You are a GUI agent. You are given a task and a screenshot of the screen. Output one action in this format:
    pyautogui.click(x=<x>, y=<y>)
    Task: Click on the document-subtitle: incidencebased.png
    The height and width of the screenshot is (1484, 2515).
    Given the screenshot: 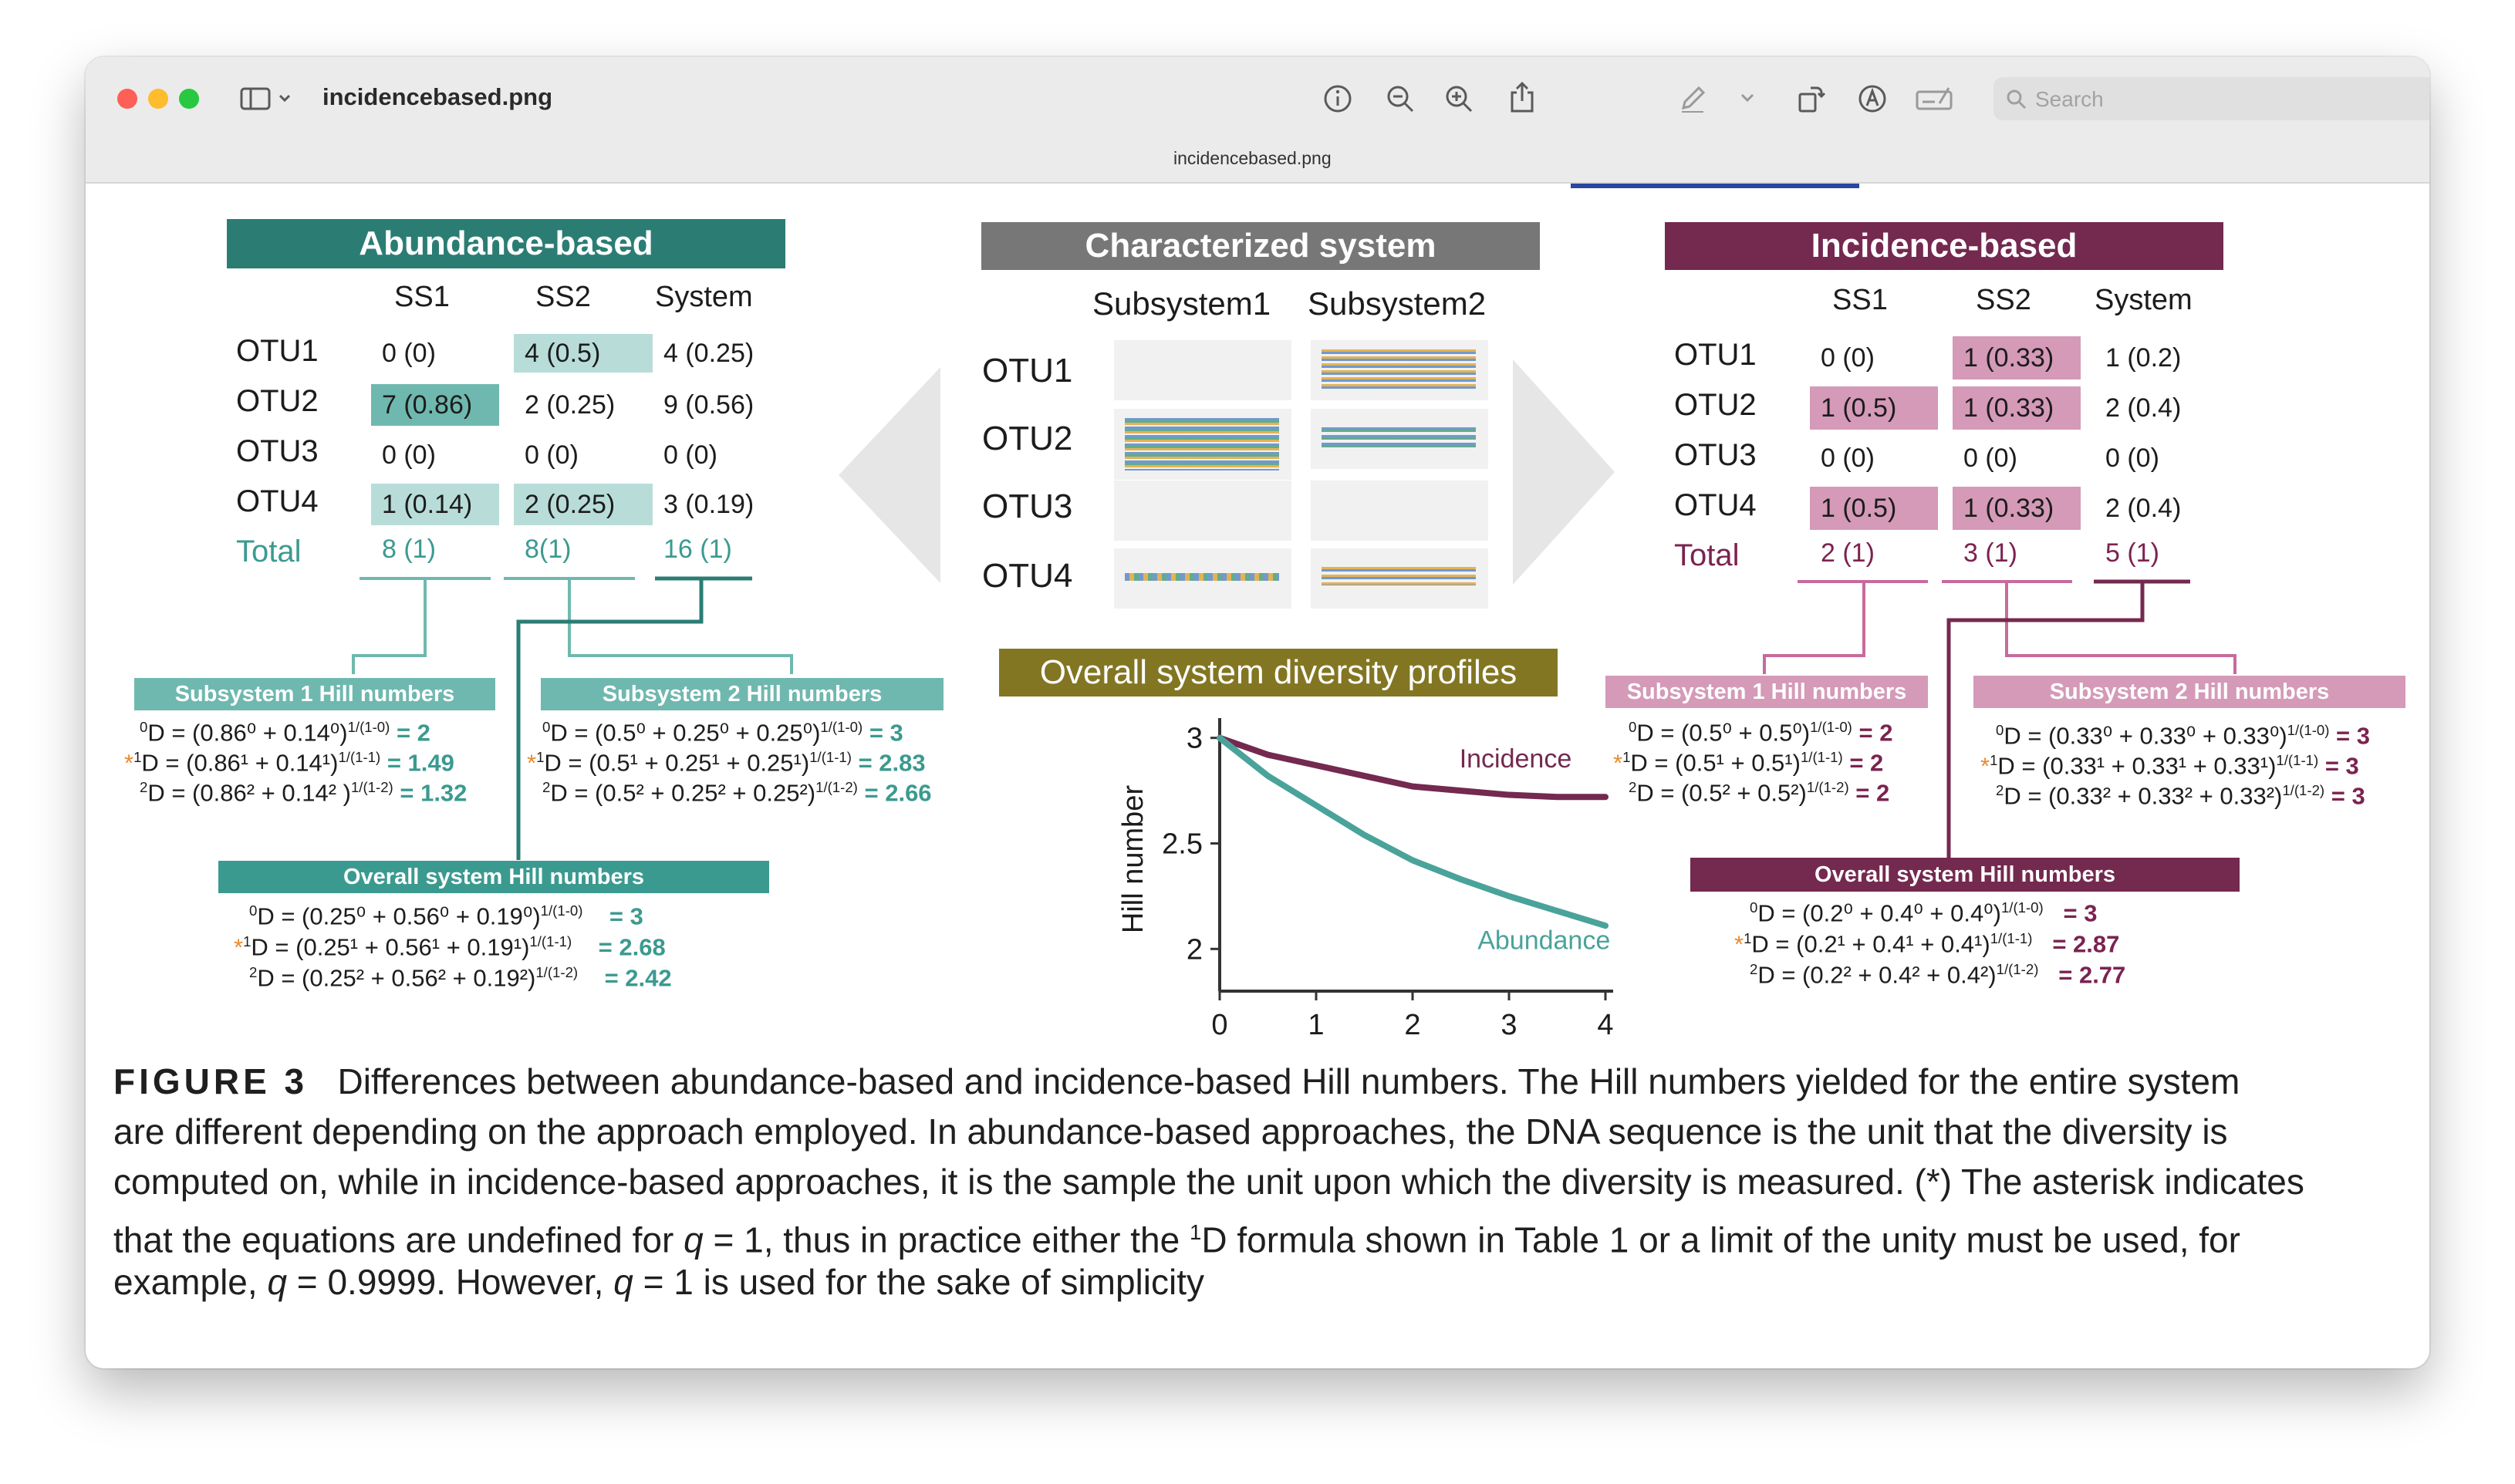 What is the action you would take?
    pyautogui.click(x=1252, y=158)
    